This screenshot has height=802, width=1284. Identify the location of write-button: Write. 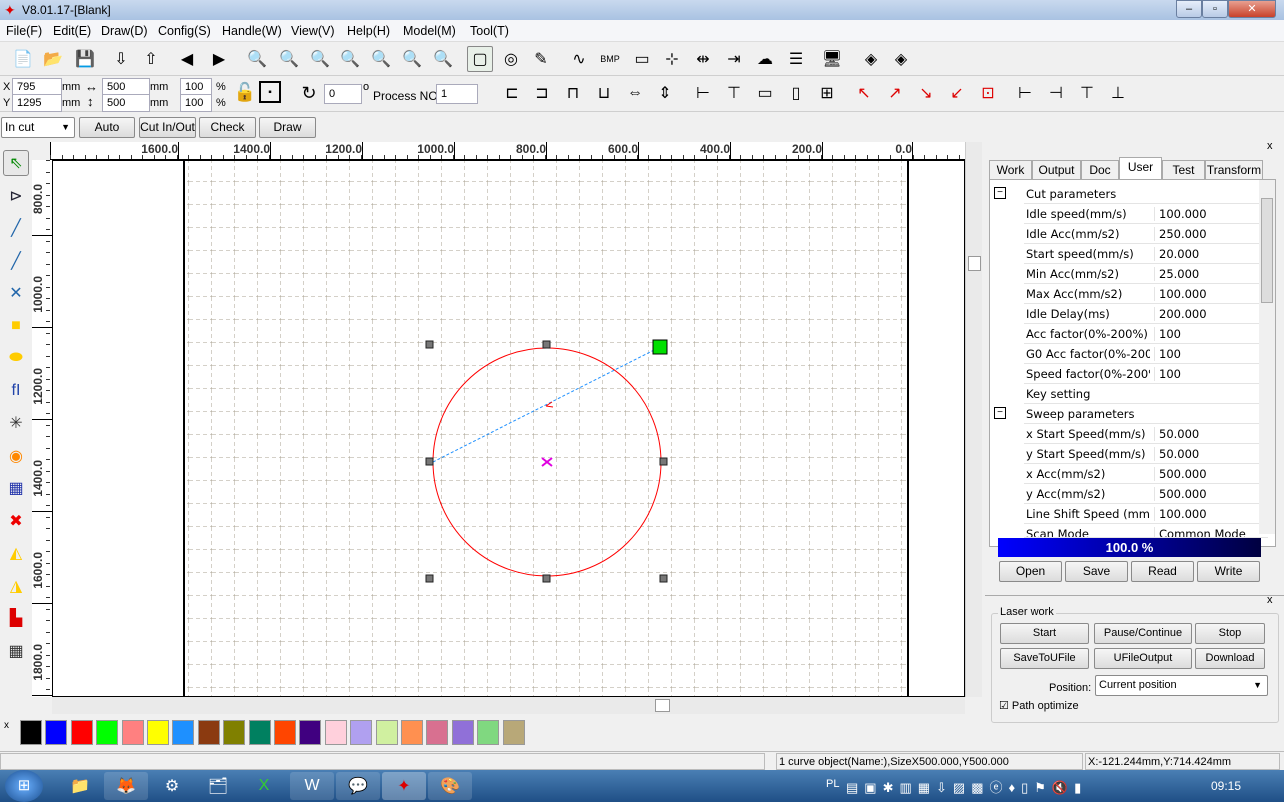
(1228, 571).